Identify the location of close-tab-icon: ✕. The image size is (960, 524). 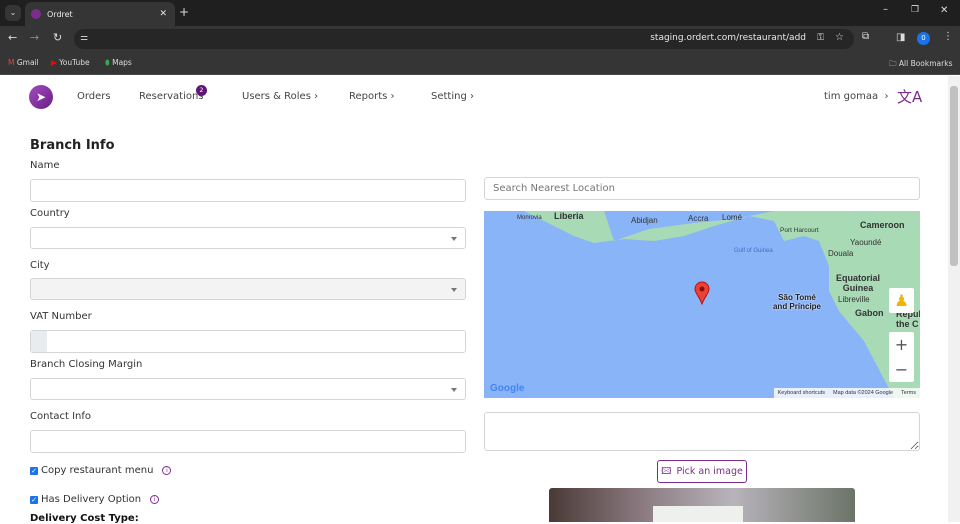
(163, 14).